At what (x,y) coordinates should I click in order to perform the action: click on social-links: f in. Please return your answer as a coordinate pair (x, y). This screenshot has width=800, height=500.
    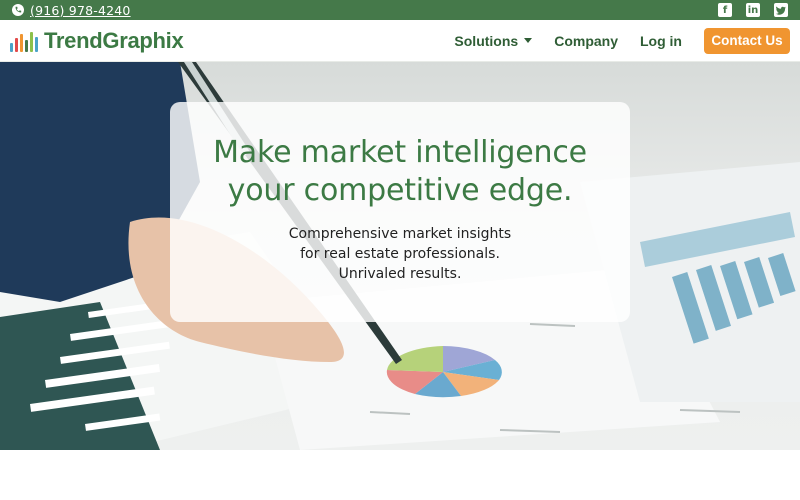
    Looking at the image, I should click on (753, 10).